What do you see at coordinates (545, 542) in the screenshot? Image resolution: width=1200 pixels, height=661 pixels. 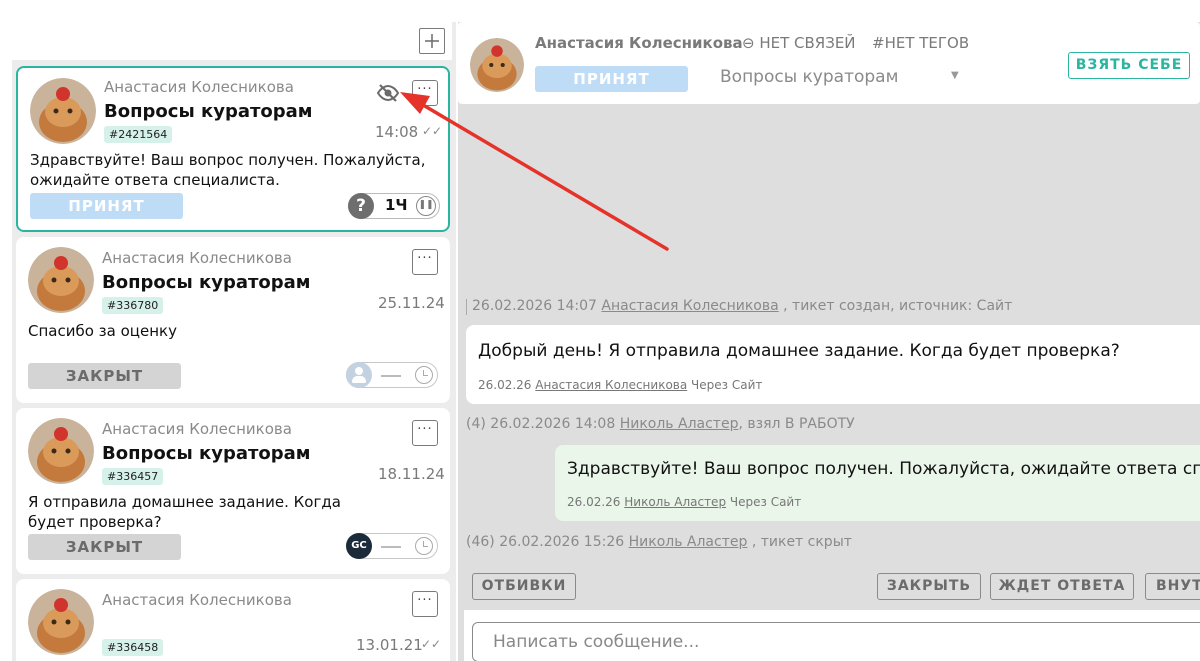 I see `event-time: (46) 26.02.2026 15:26` at bounding box center [545, 542].